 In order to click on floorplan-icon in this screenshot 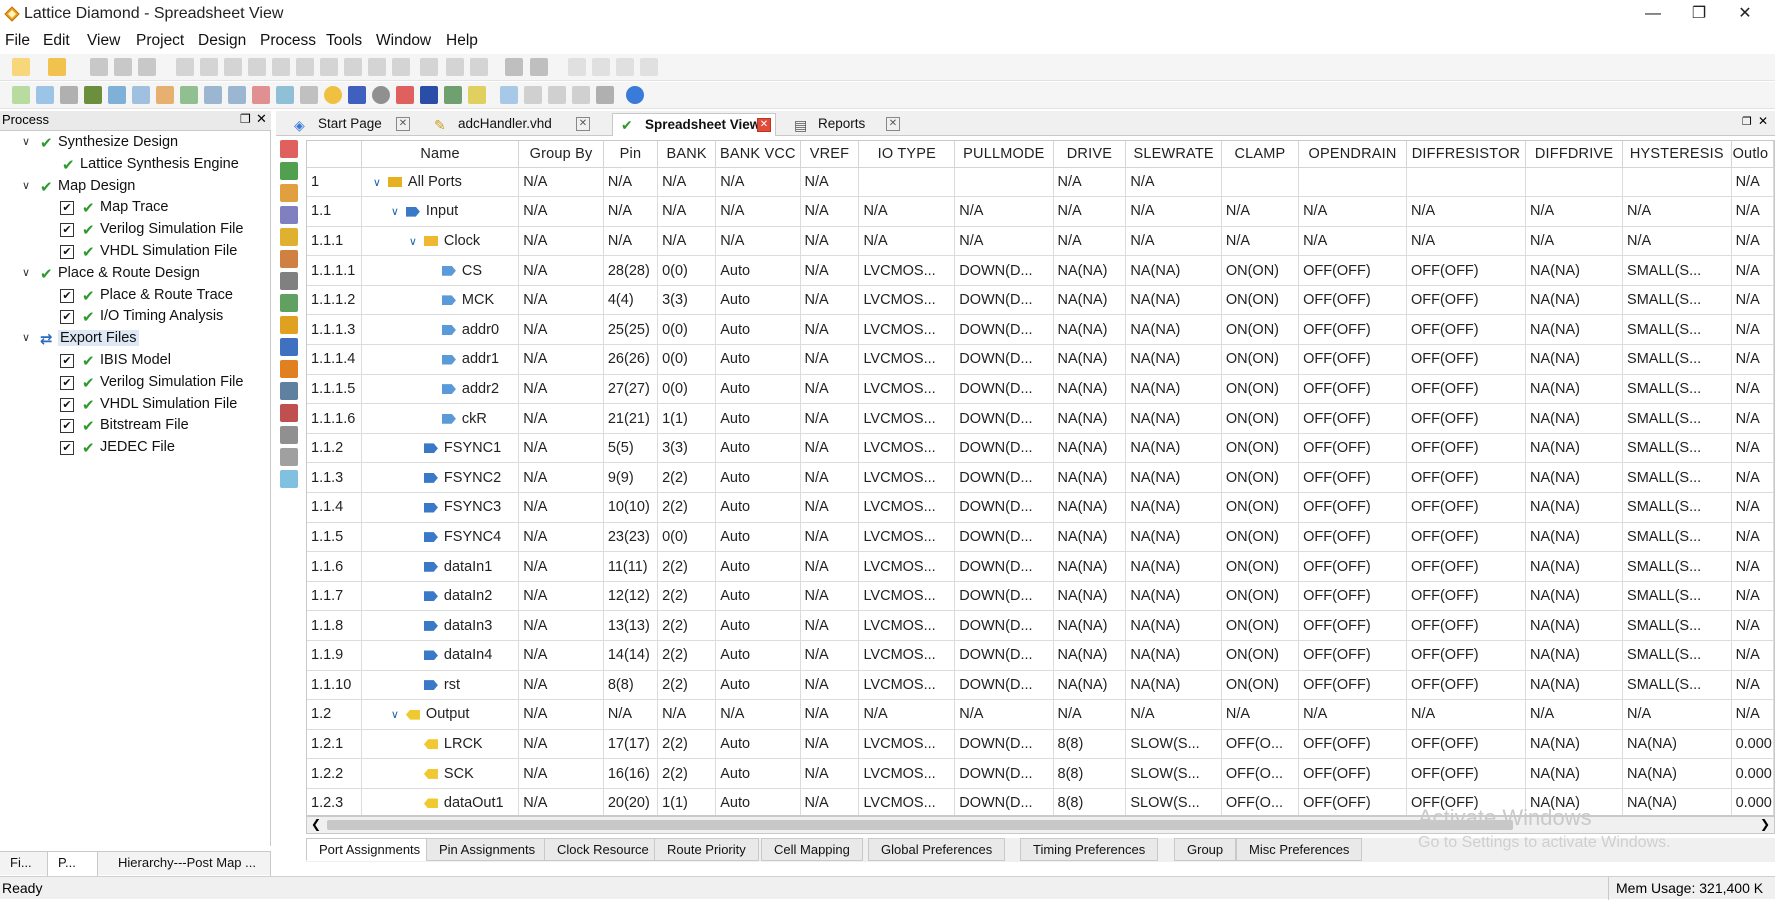, I will do `click(117, 95)`.